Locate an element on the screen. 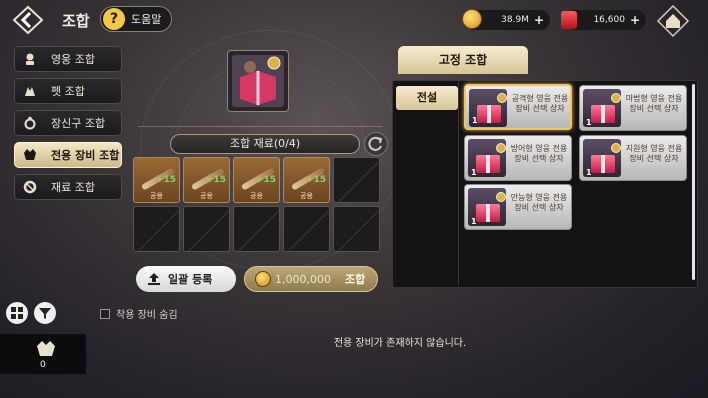 Image resolution: width=708 pixels, height=398 pixels. grid-icon is located at coordinates (17, 313).